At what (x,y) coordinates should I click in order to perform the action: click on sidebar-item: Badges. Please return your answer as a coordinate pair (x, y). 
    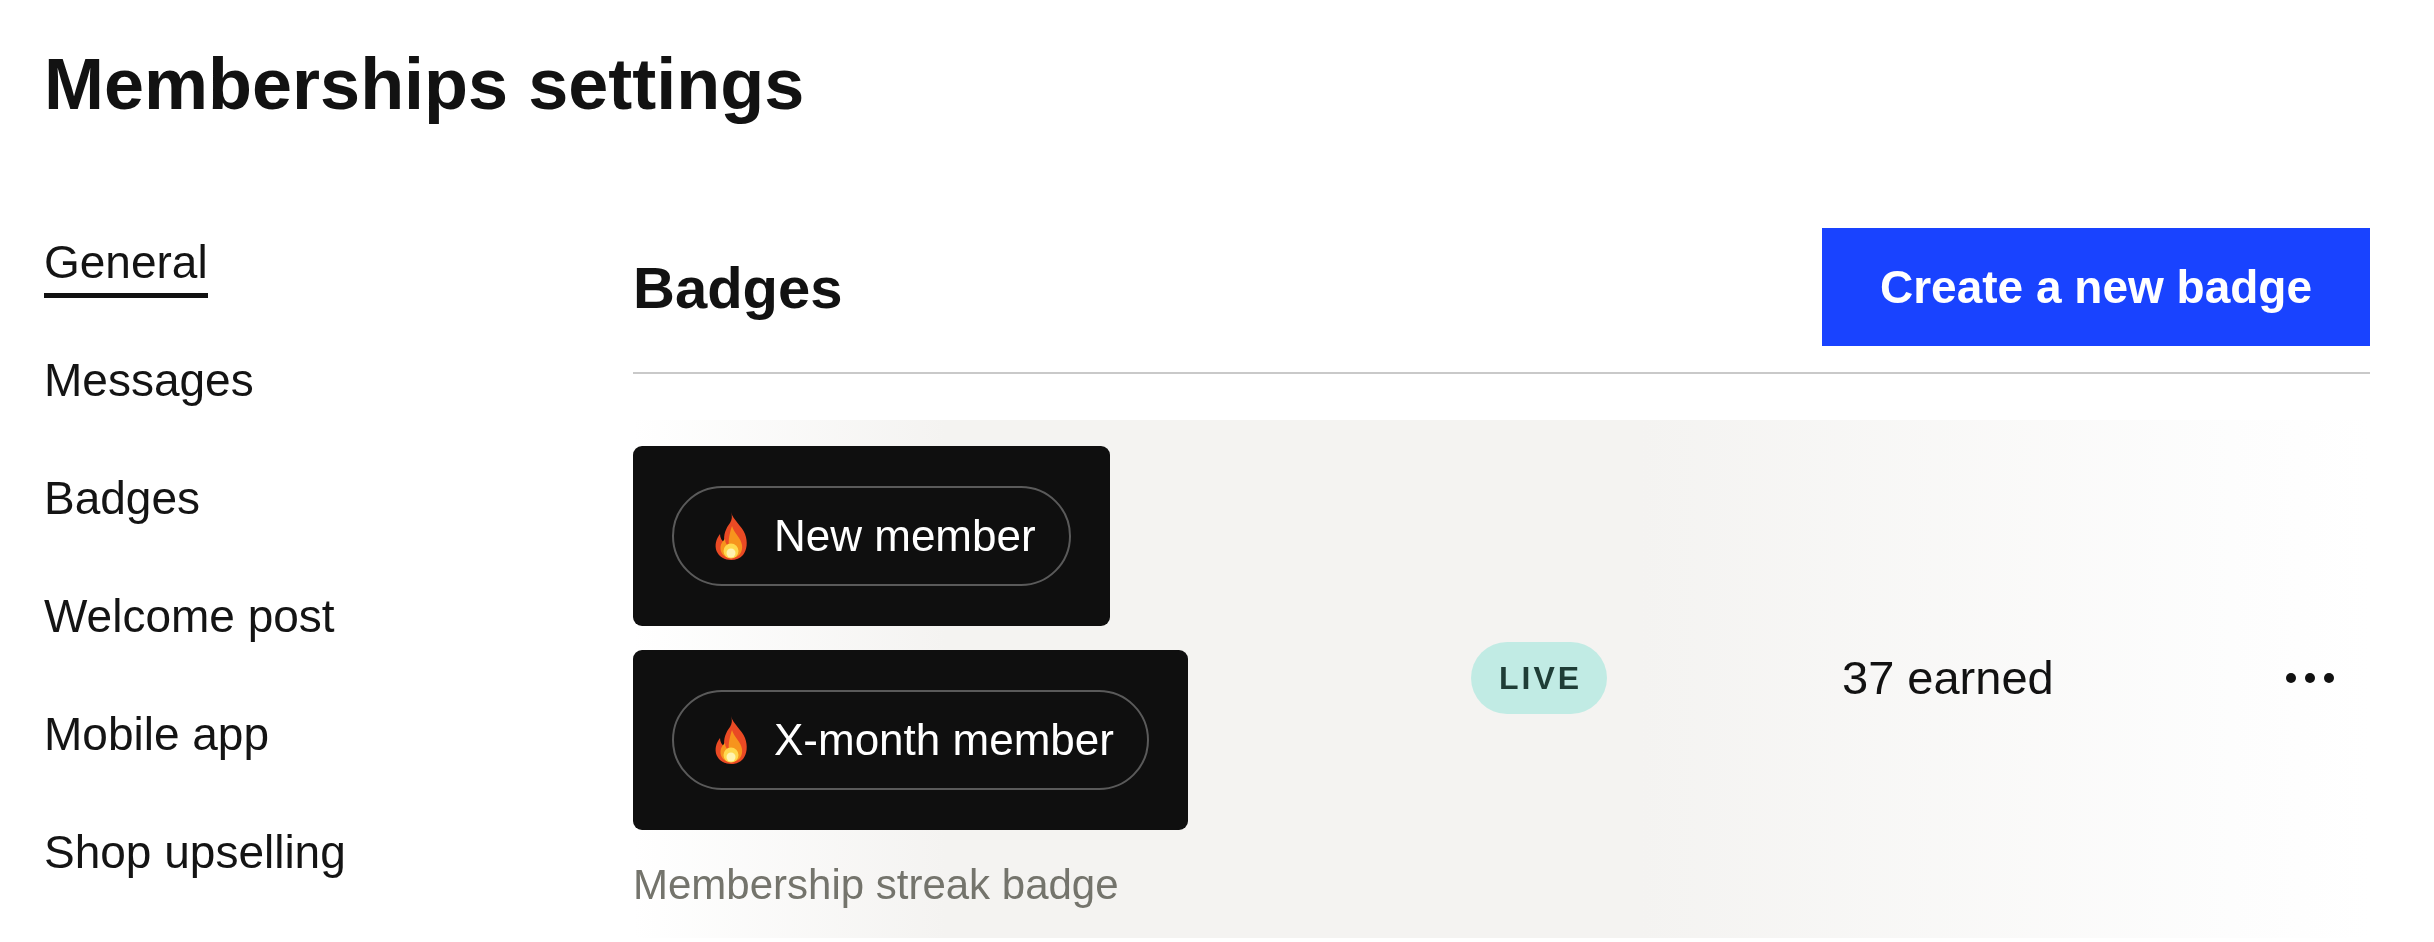
    Looking at the image, I should click on (122, 502).